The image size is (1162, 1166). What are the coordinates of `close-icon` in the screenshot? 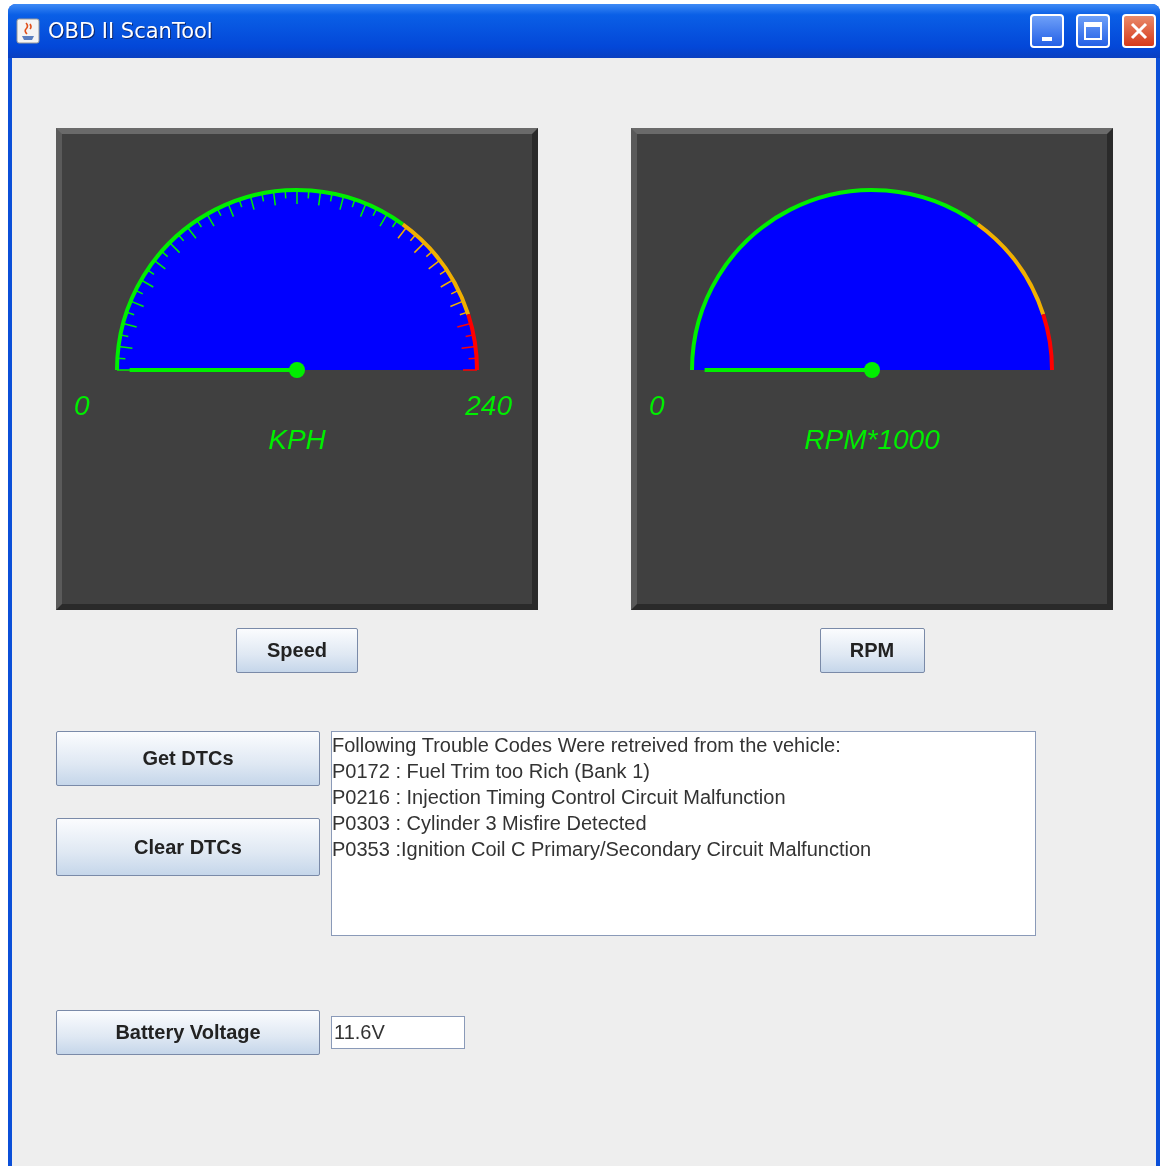 It's located at (1139, 31).